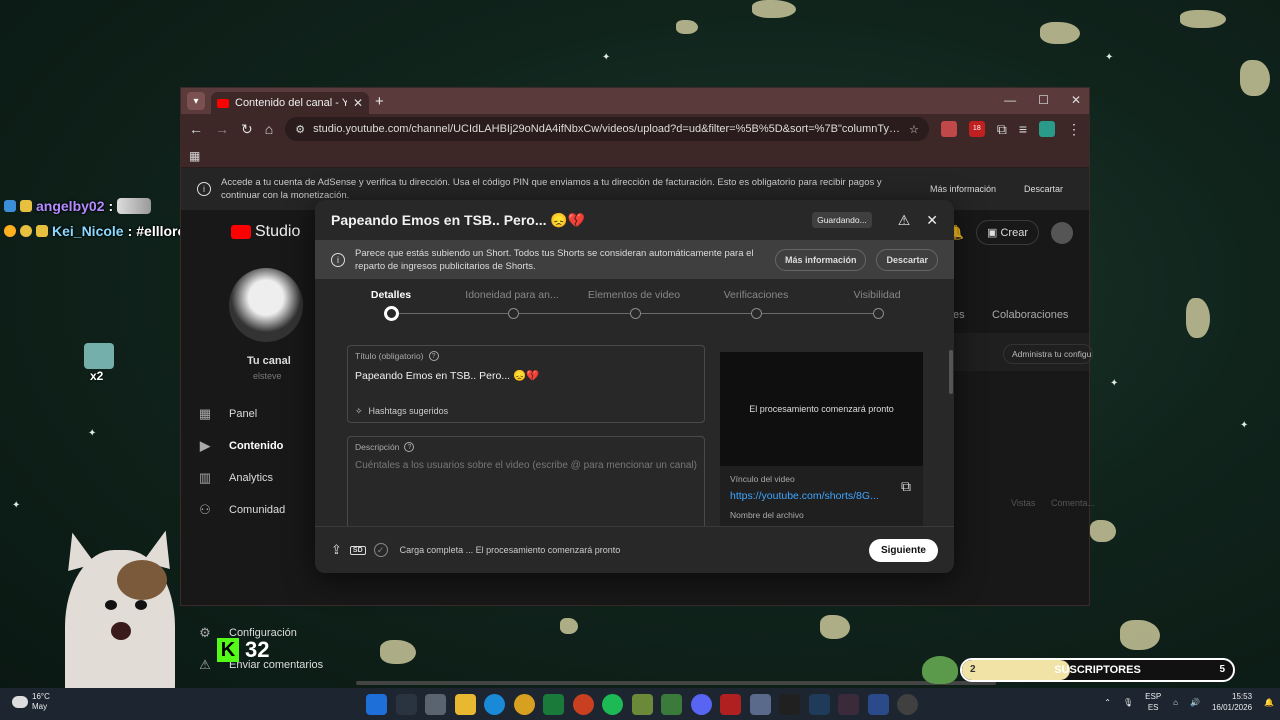 The image size is (1280, 720). I want to click on avatar, so click(1062, 232).